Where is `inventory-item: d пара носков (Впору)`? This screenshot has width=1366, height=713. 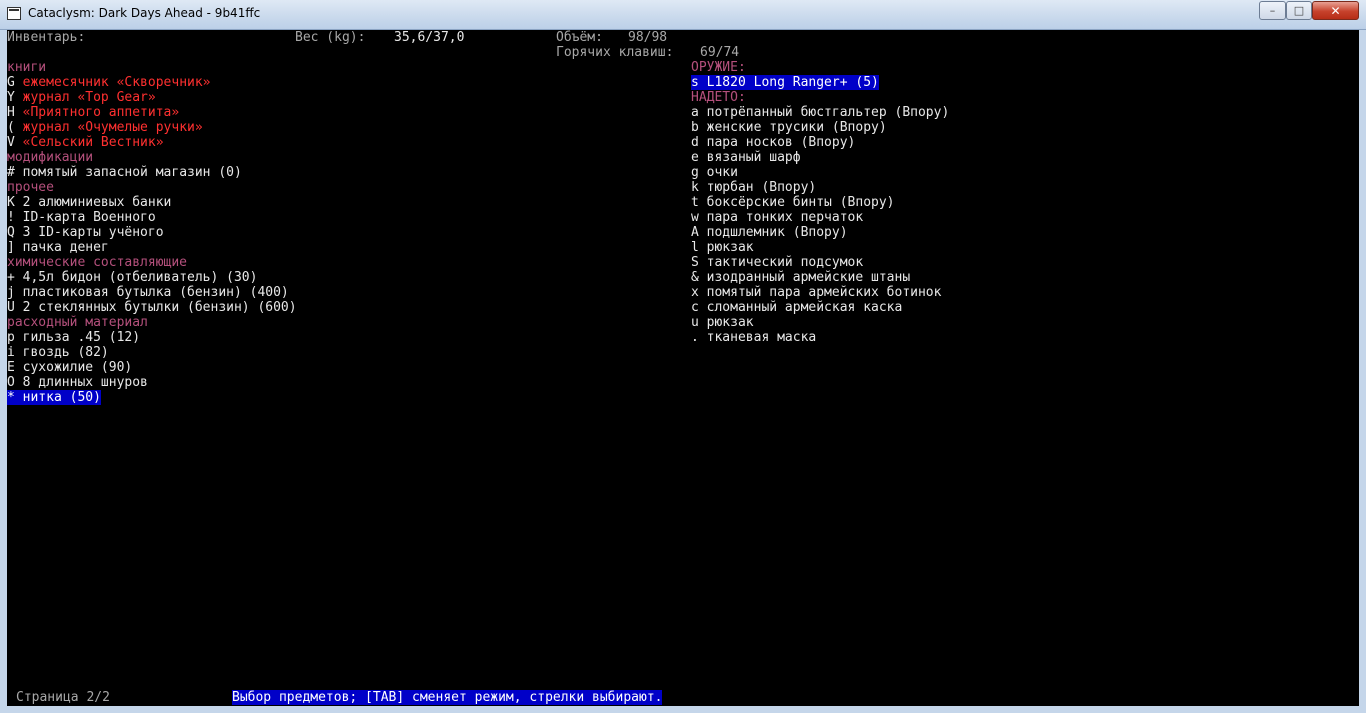
inventory-item: d пара носков (Впору) is located at coordinates (773, 142).